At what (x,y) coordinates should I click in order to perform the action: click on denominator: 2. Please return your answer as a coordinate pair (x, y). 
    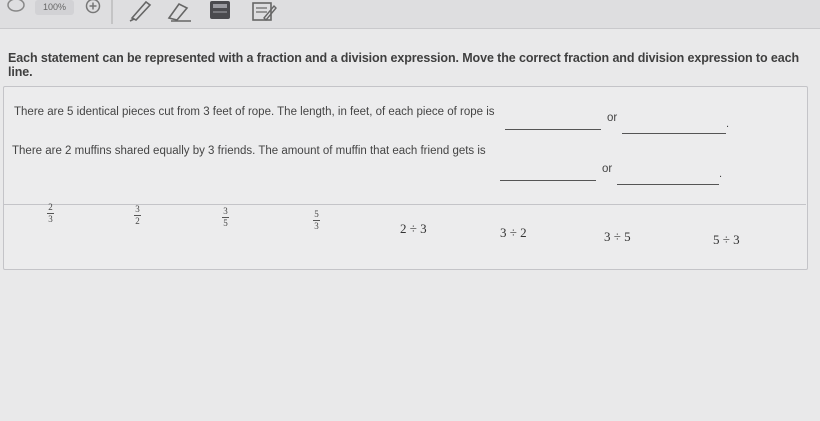
    Looking at the image, I should click on (137, 221).